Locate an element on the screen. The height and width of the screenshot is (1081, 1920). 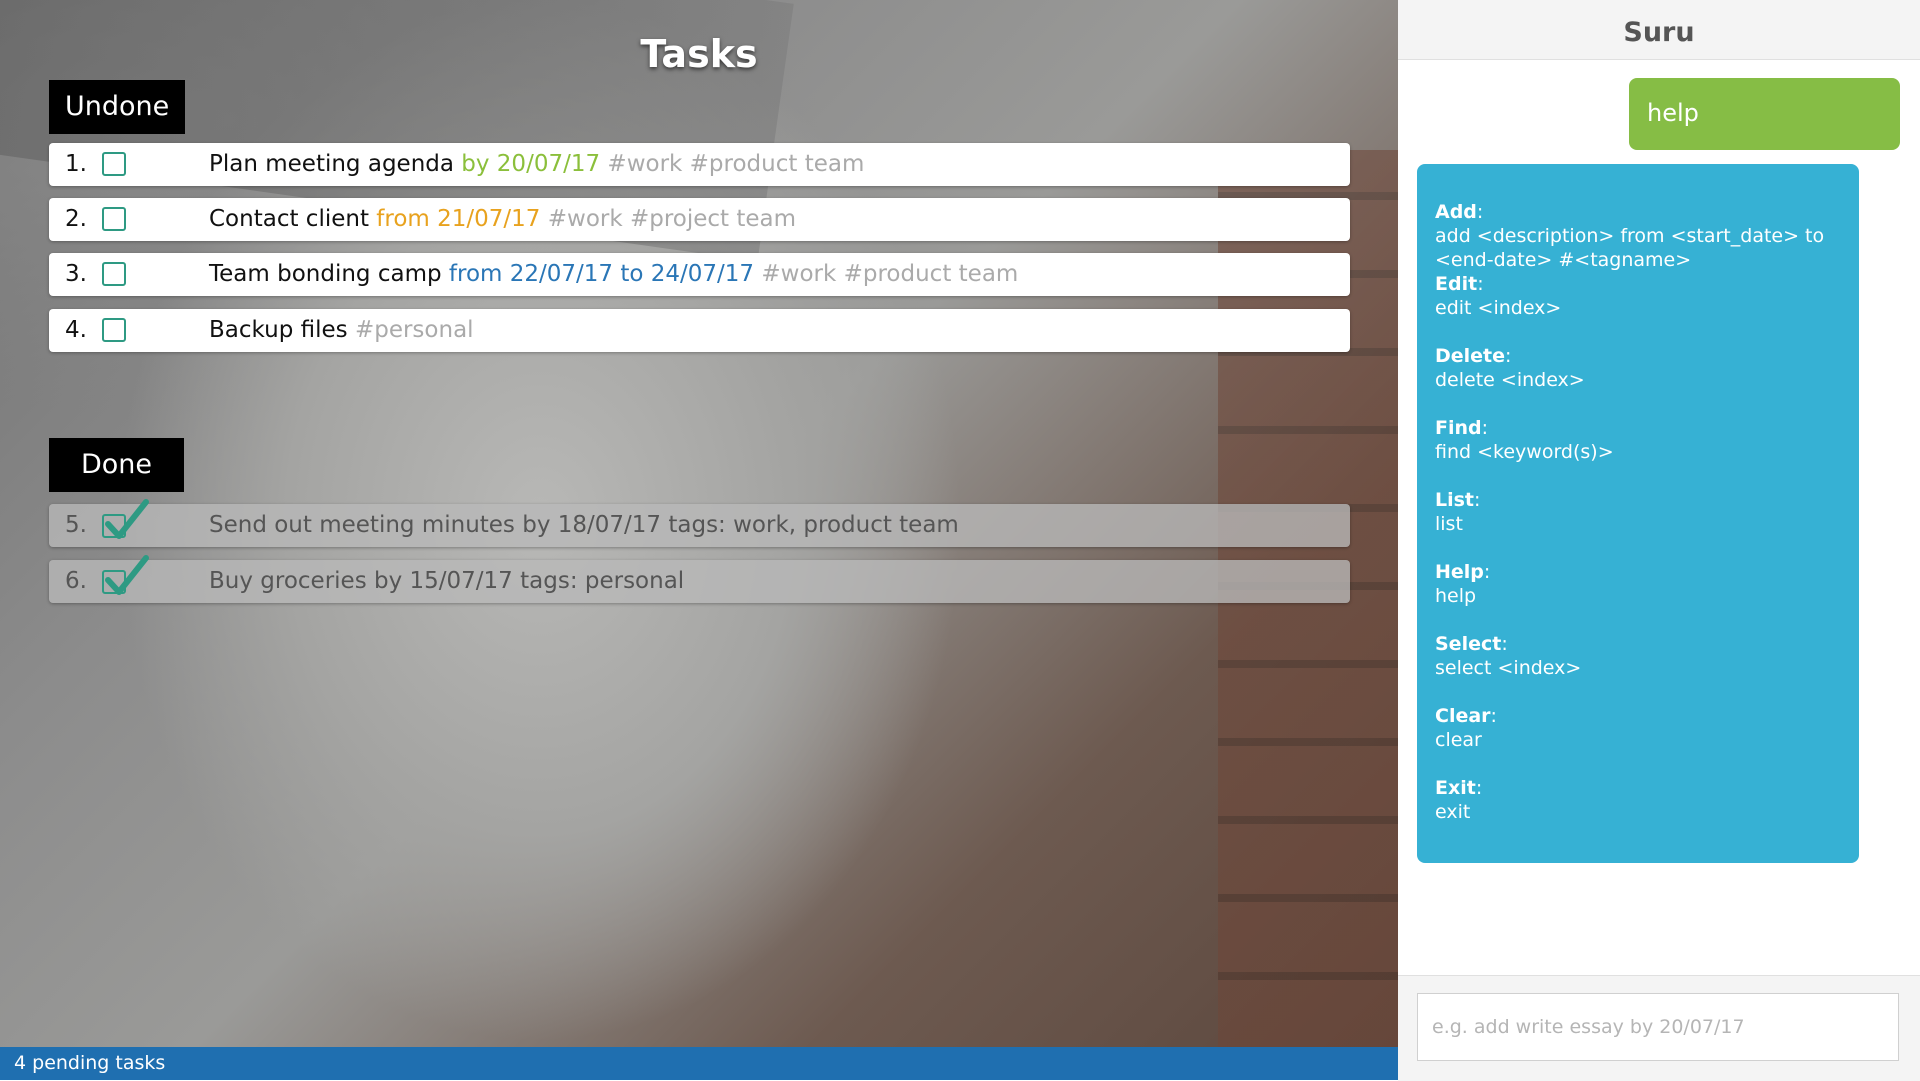
command-name: Delete is located at coordinates (1470, 356).